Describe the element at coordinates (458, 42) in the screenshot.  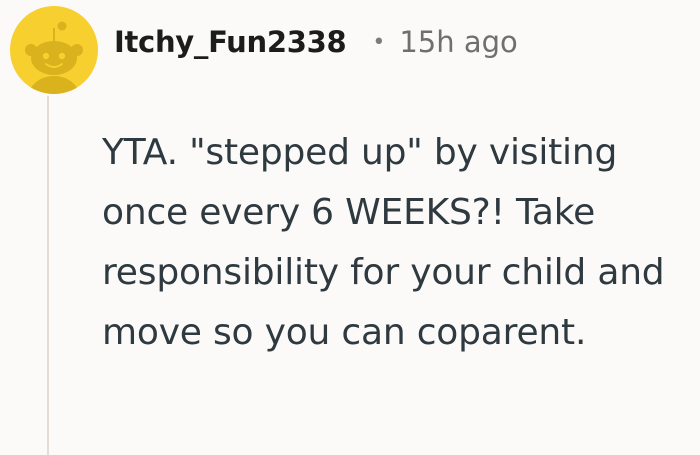
I see `comment-timestamp: 15h ago` at that location.